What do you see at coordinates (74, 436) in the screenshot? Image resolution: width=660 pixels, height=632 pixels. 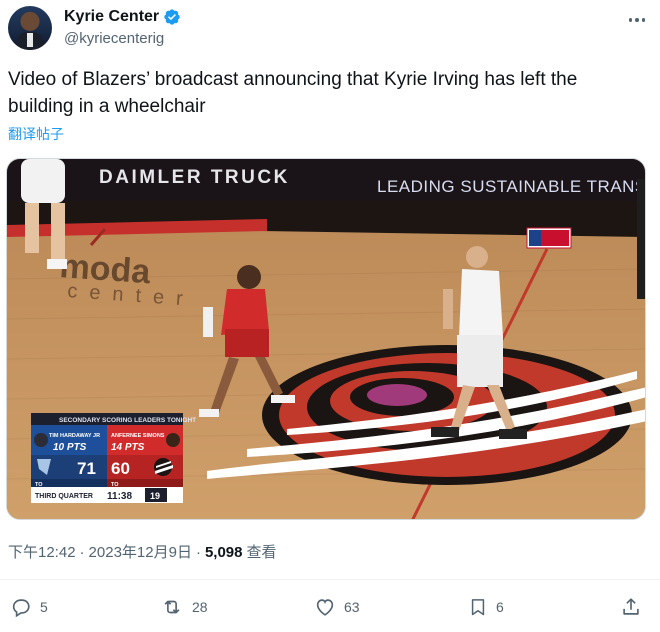 I see `player-left-name: TIM HARDAWAY JR` at bounding box center [74, 436].